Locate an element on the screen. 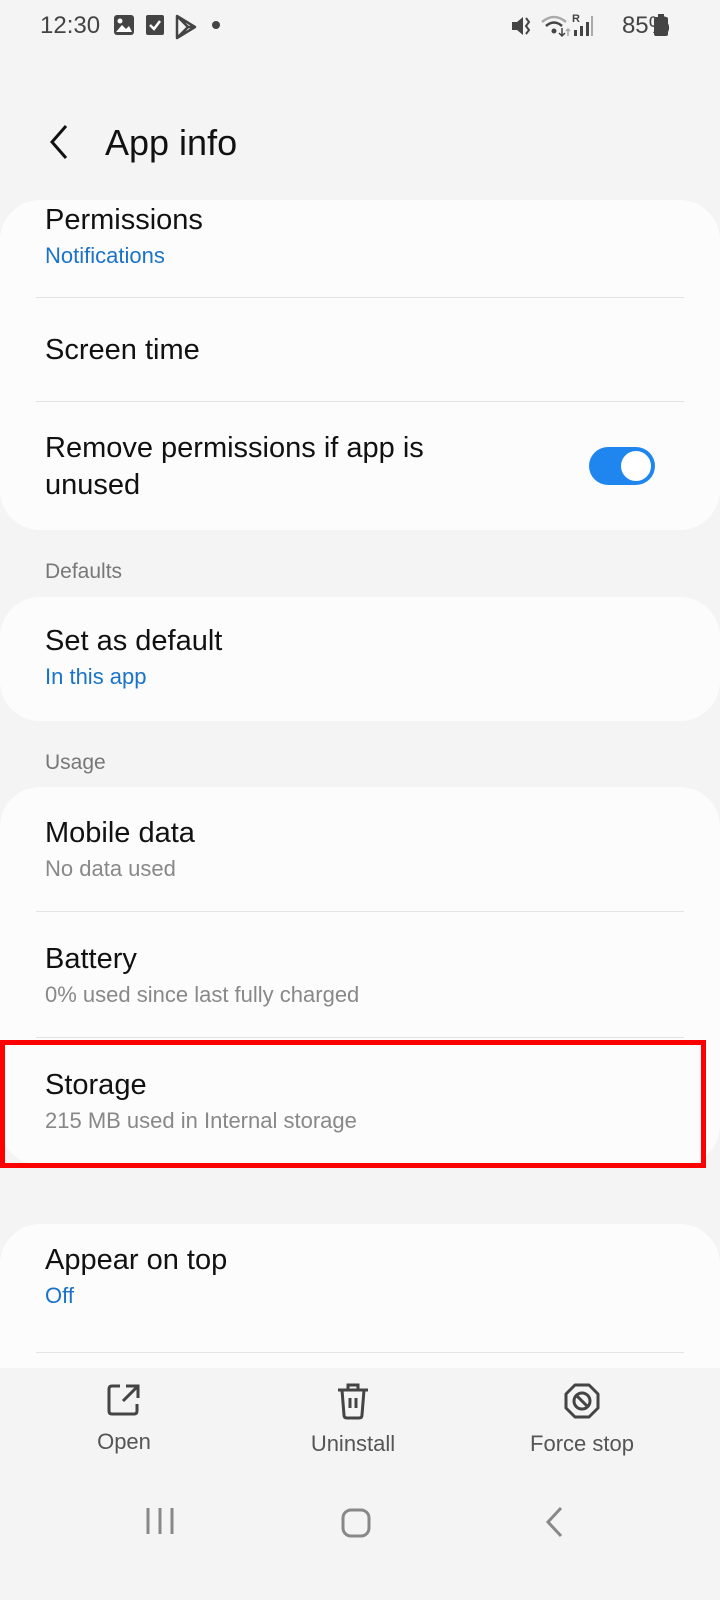  wifi-icon is located at coordinates (556, 26).